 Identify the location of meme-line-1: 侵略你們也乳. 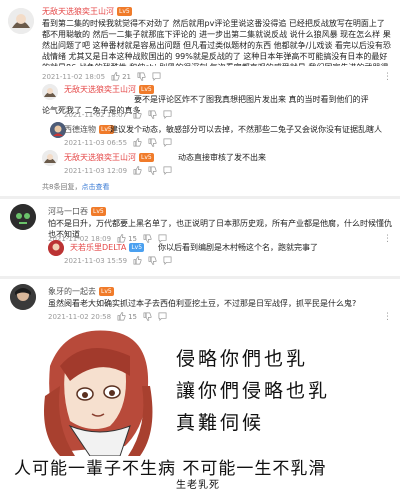
(242, 359).